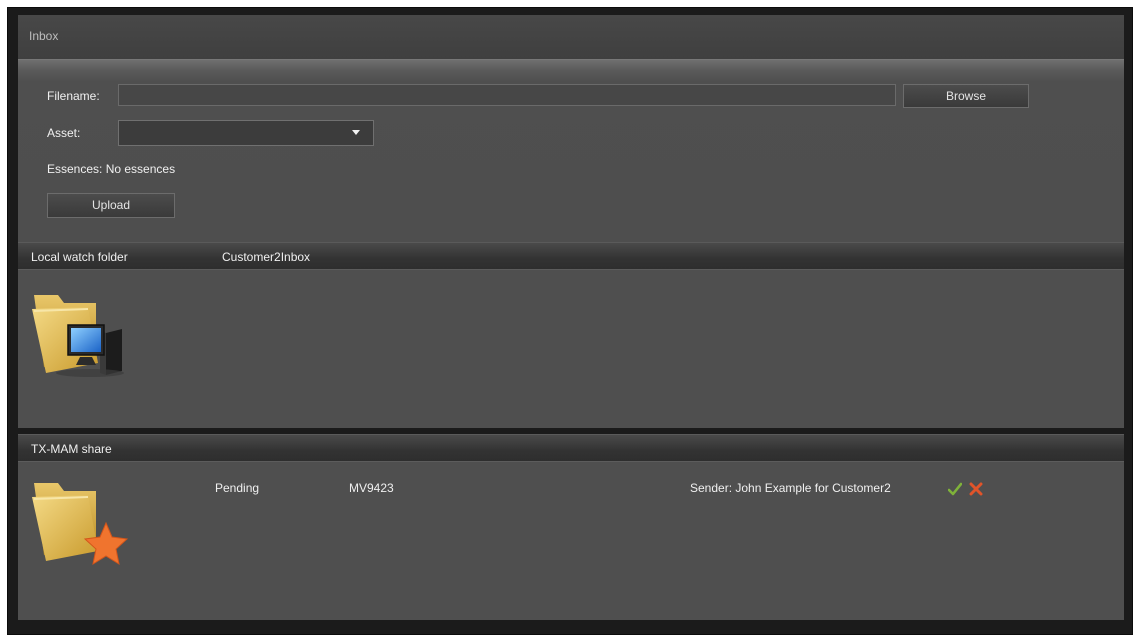 Image resolution: width=1139 pixels, height=640 pixels. What do you see at coordinates (111, 169) in the screenshot?
I see `essences-text: Essences: No essences` at bounding box center [111, 169].